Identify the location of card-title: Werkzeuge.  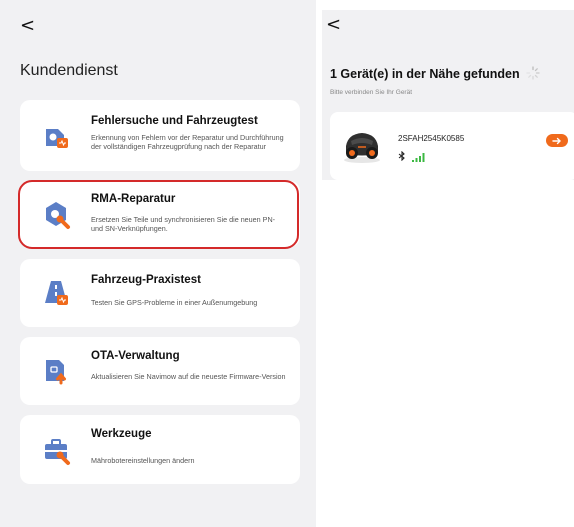
(121, 434).